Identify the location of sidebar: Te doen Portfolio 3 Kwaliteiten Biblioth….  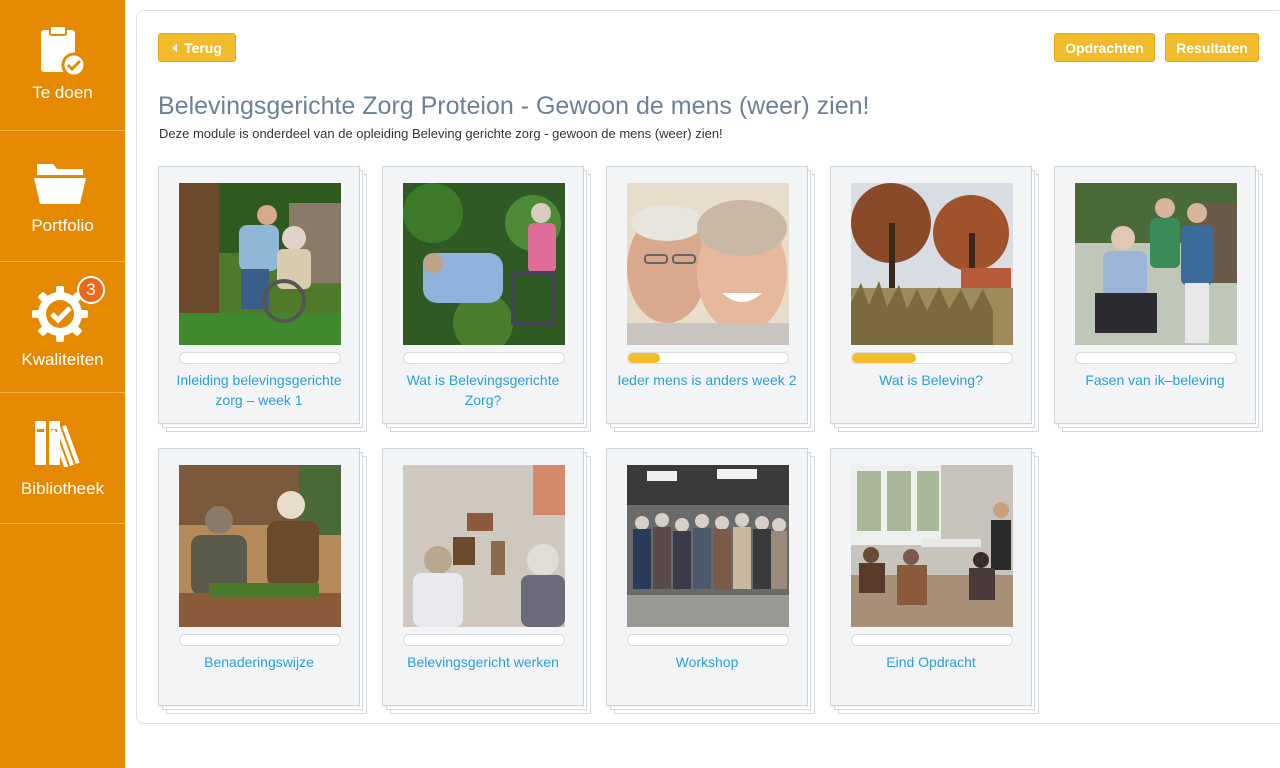
(62, 384).